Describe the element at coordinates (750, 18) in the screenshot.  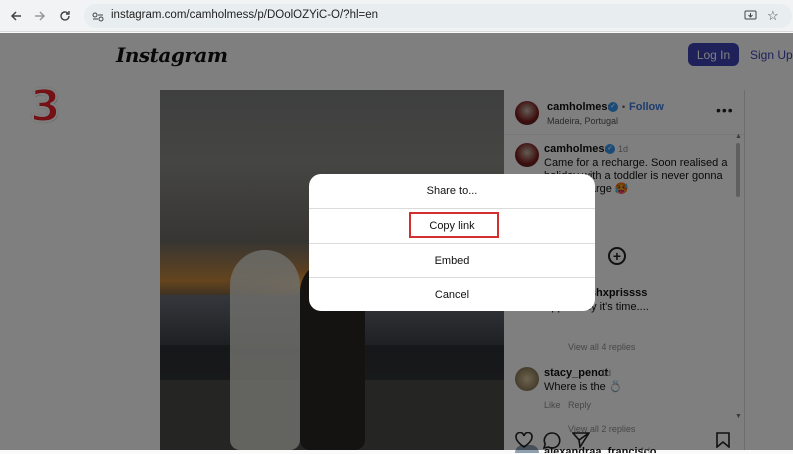
I see `install-app-icon` at that location.